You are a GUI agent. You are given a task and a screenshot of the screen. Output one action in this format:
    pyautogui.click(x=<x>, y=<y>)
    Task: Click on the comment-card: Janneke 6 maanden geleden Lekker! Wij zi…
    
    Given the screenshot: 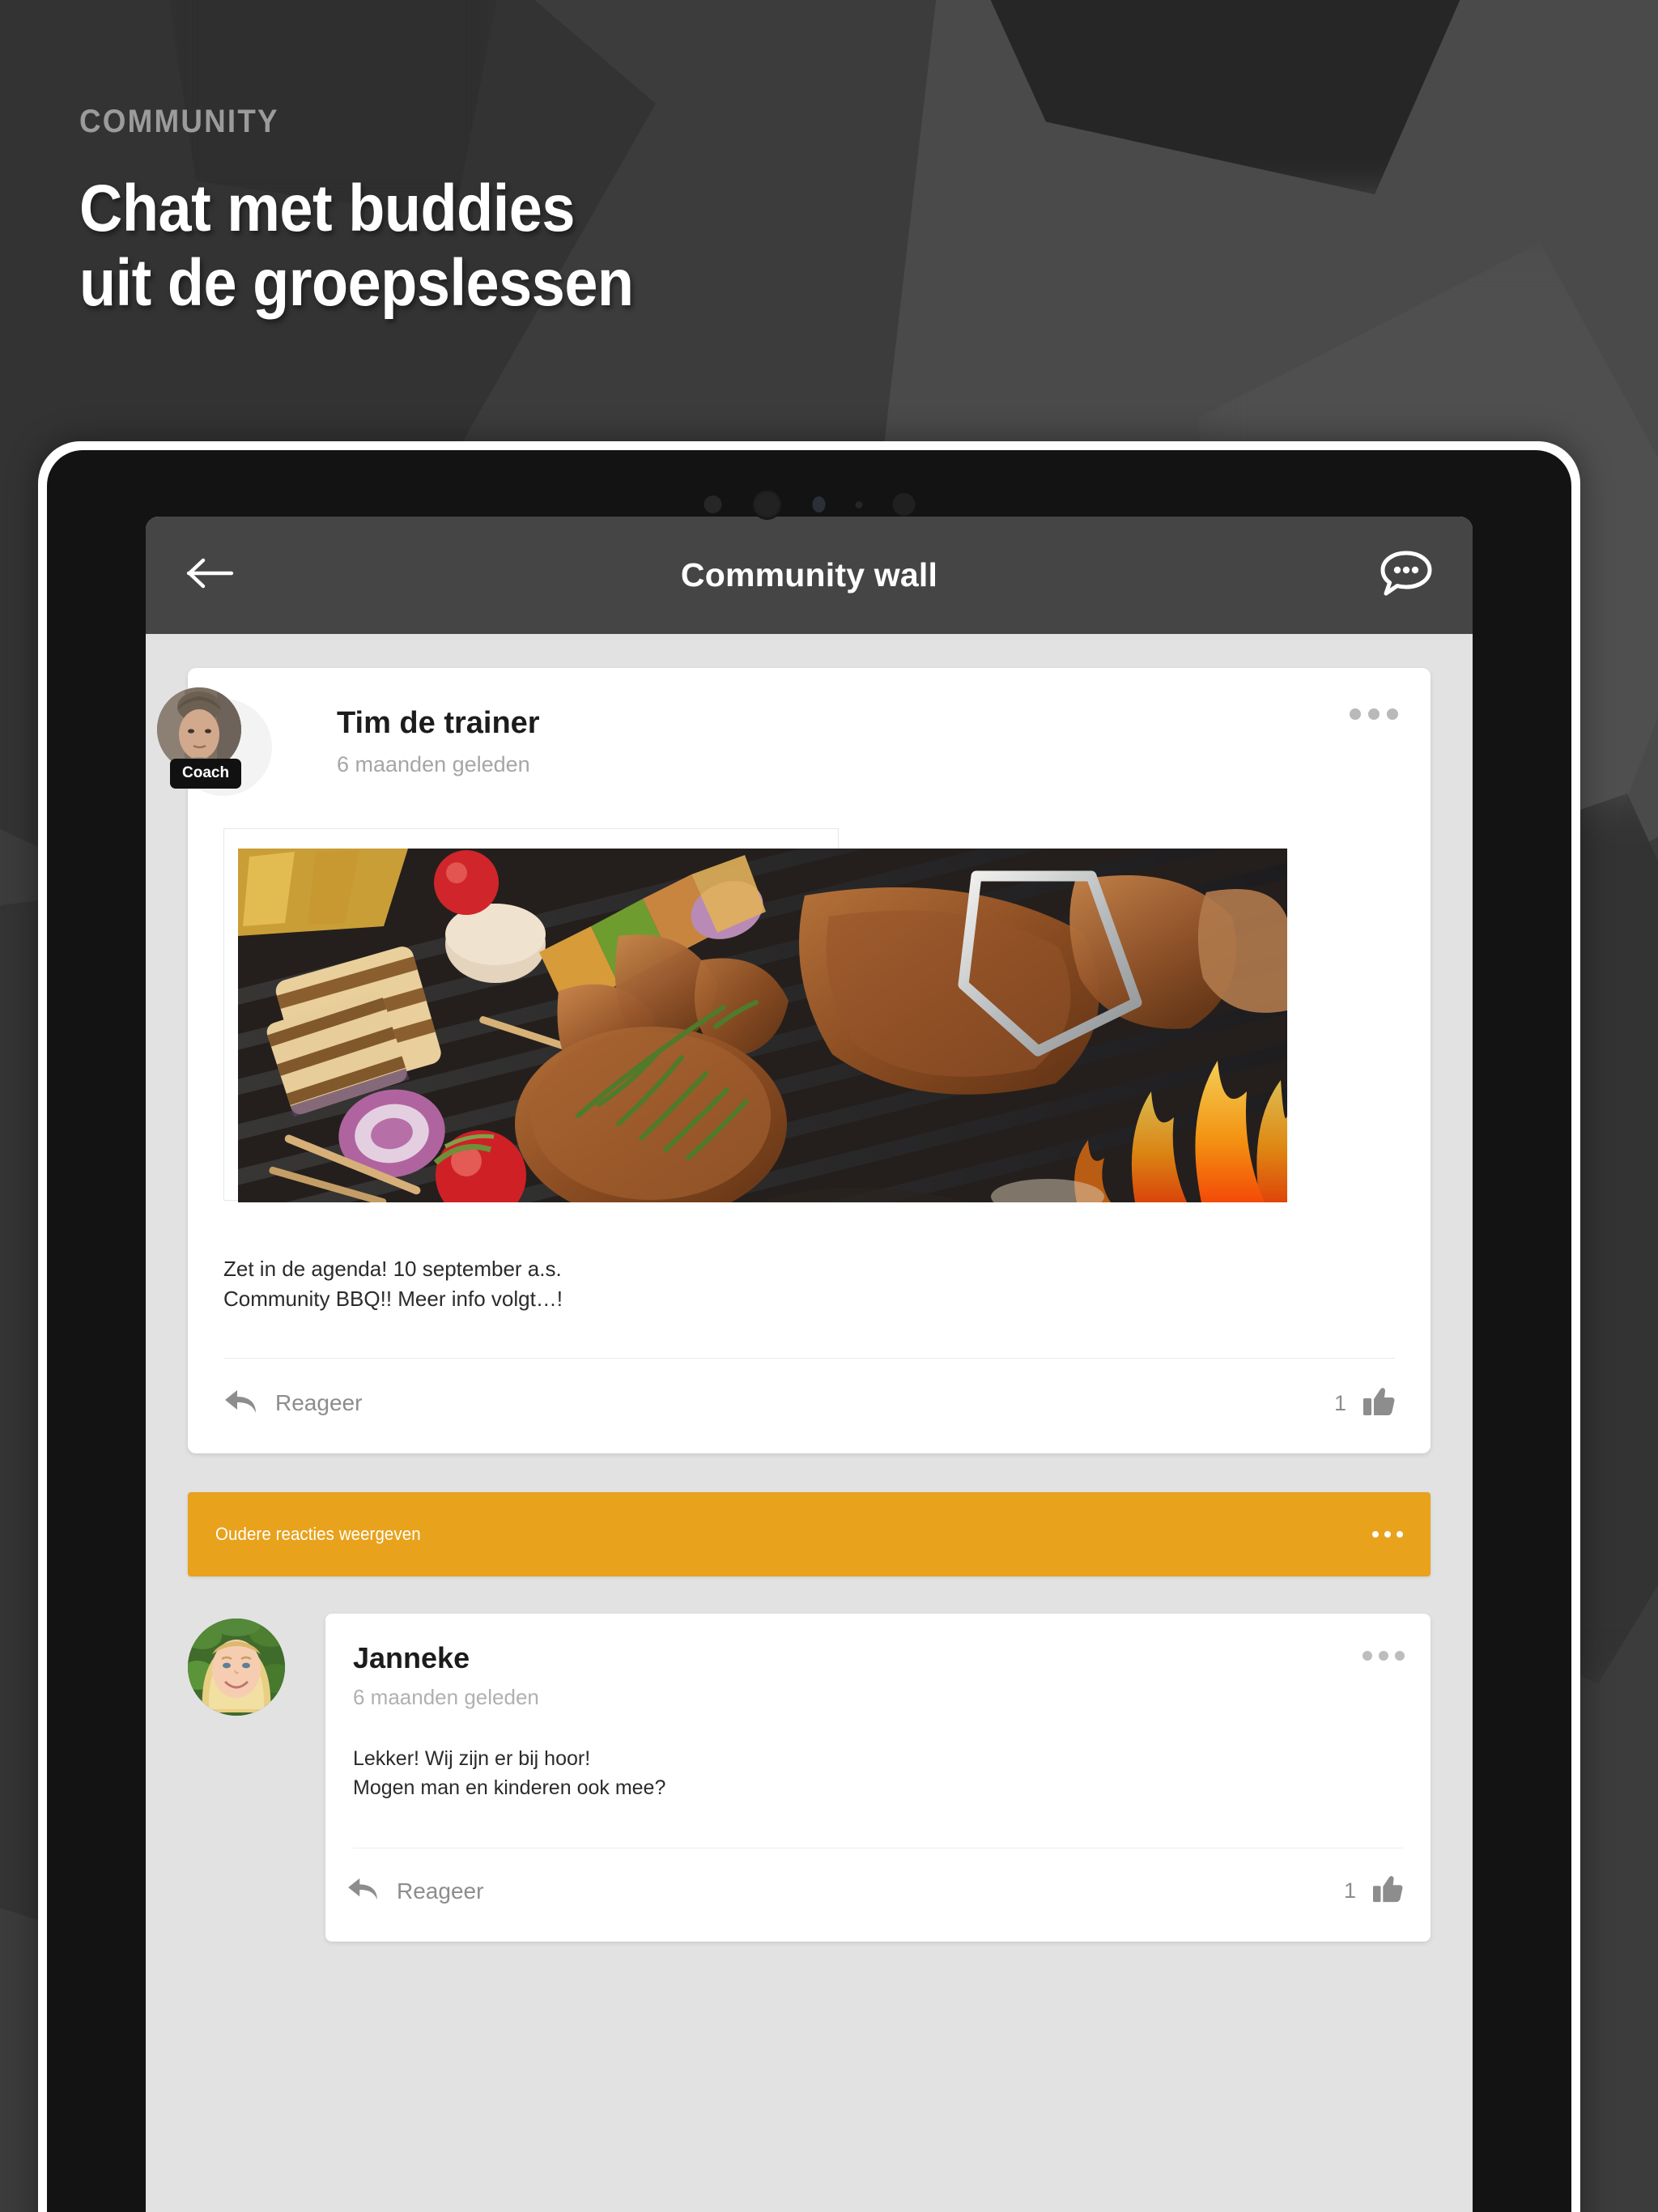 What is the action you would take?
    pyautogui.click(x=878, y=1778)
    